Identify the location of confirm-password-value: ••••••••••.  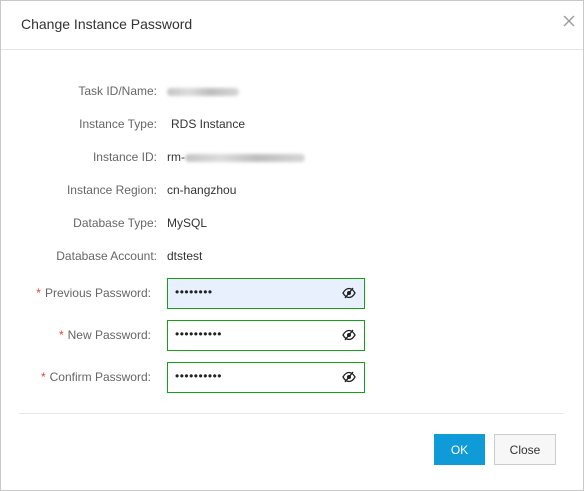
(199, 376).